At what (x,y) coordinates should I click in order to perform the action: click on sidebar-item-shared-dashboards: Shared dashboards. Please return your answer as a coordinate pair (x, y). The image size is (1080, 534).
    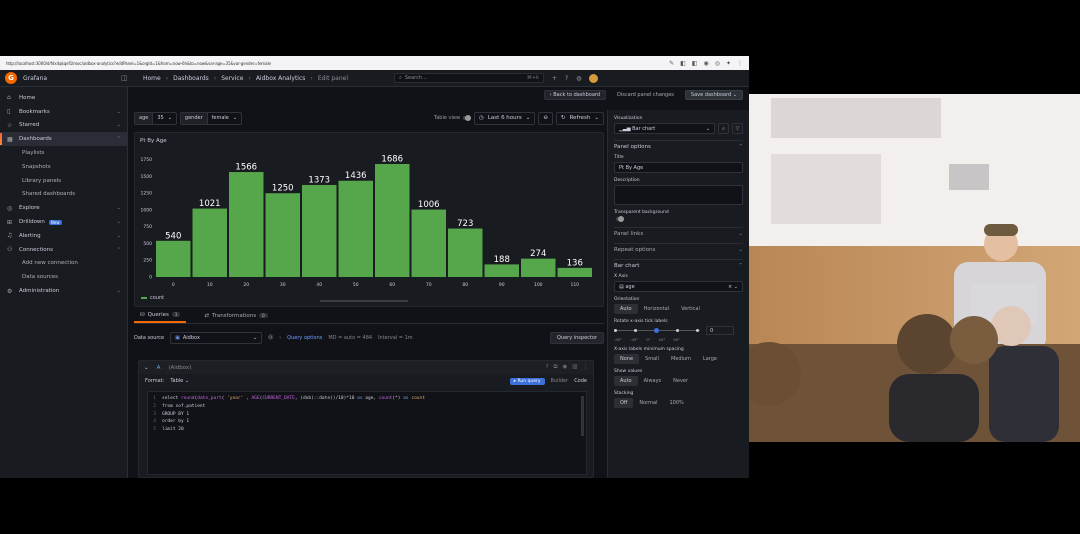
    Looking at the image, I should click on (63, 195).